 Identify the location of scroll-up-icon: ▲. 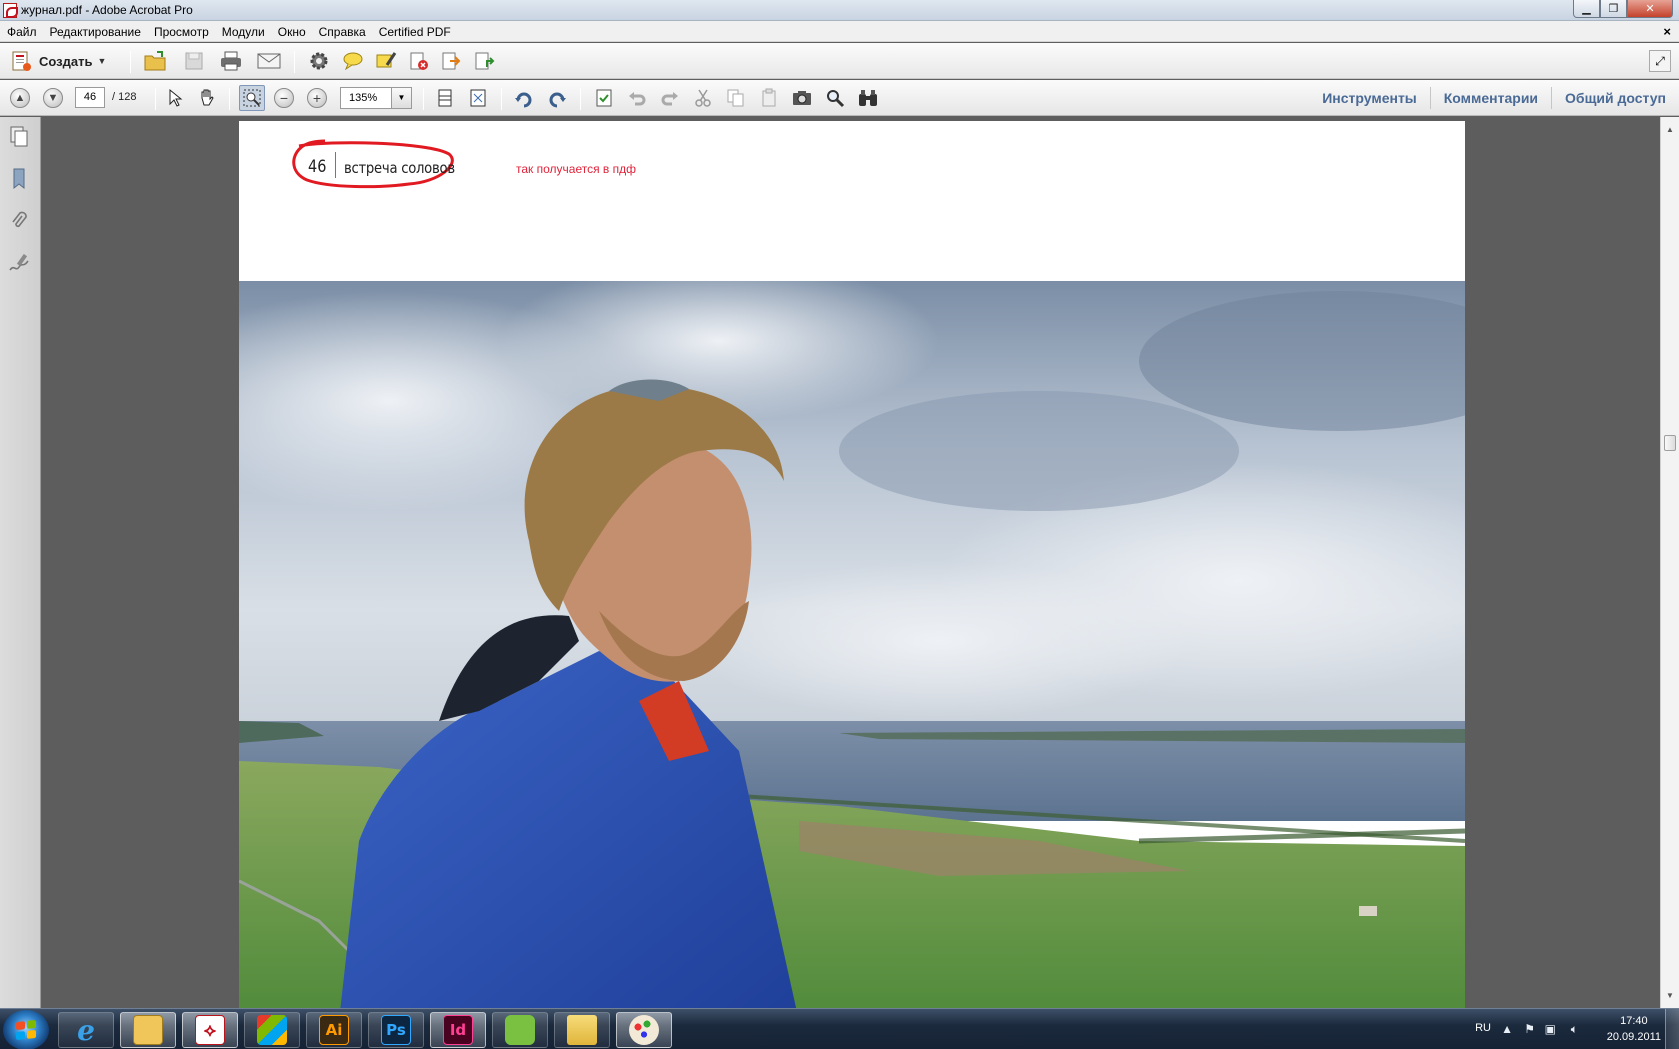
(1670, 129).